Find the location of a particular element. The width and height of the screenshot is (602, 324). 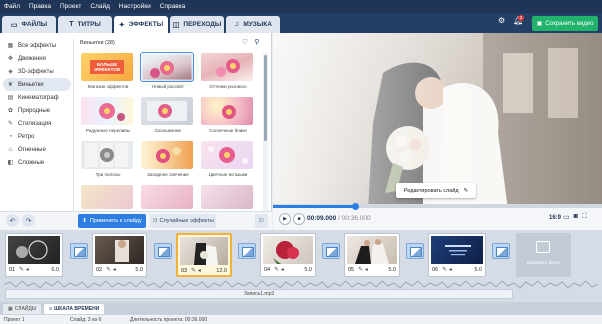

category-all: ▦ Все эффекты is located at coordinates (37, 45).